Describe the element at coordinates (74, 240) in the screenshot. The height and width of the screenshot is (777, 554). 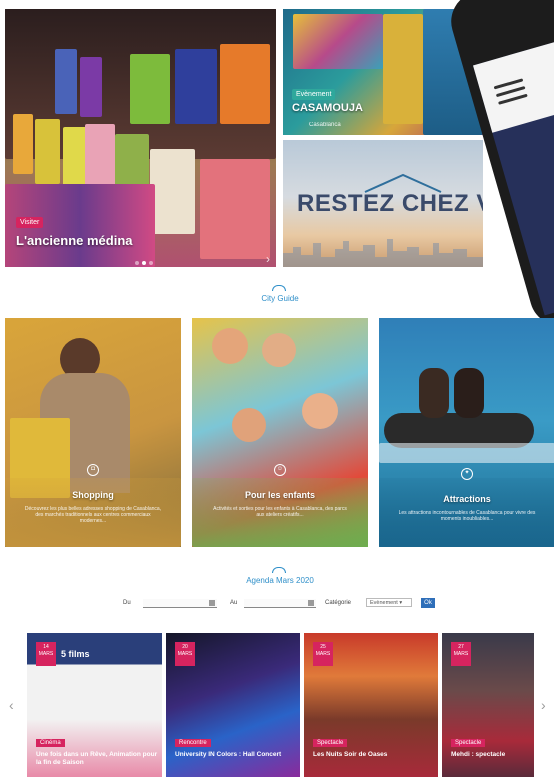
I see `hero-title: L'ancienne médina` at that location.